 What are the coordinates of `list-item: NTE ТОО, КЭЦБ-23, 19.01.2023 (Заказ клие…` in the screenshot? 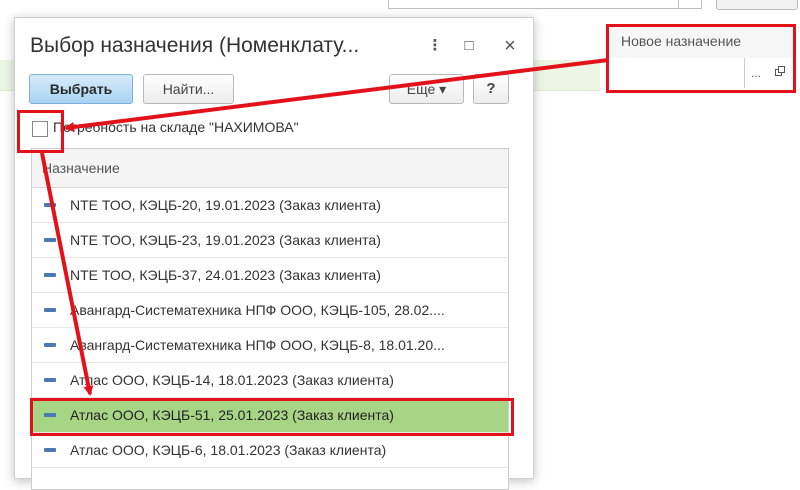 It's located at (270, 240).